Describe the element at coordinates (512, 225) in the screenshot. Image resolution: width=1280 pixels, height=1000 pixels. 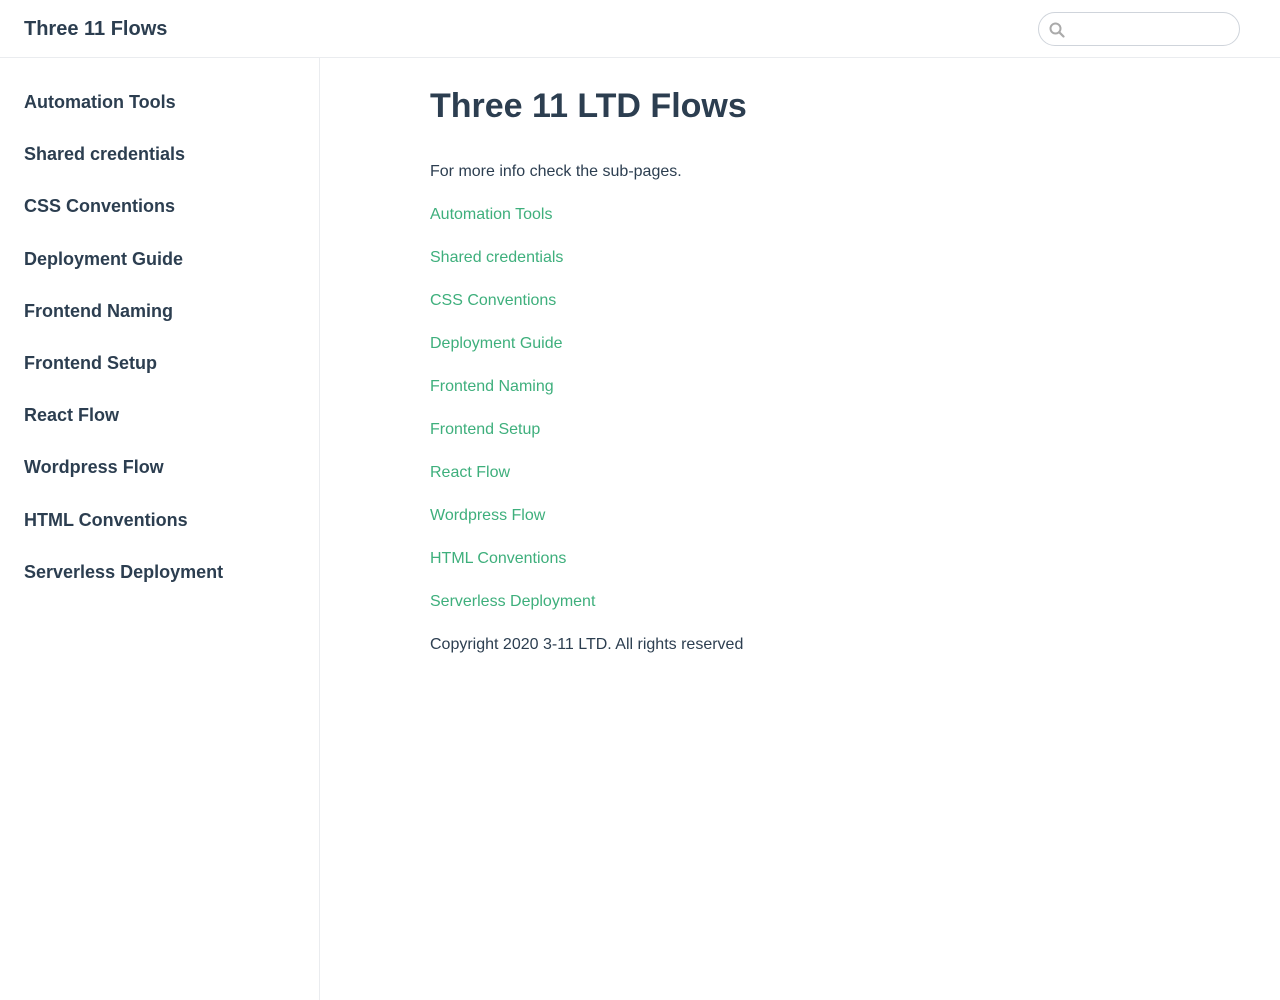
I see `list-item: Automation Tools` at that location.